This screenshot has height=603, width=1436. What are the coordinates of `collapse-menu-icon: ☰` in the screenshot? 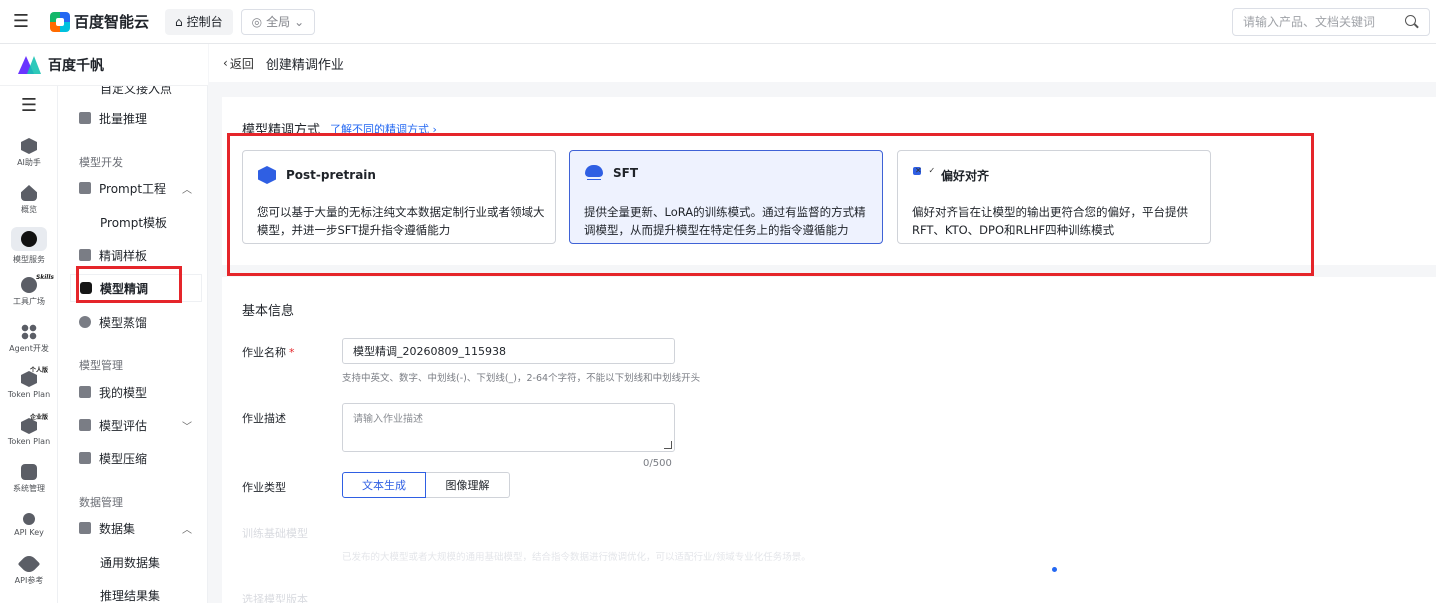 It's located at (29, 105).